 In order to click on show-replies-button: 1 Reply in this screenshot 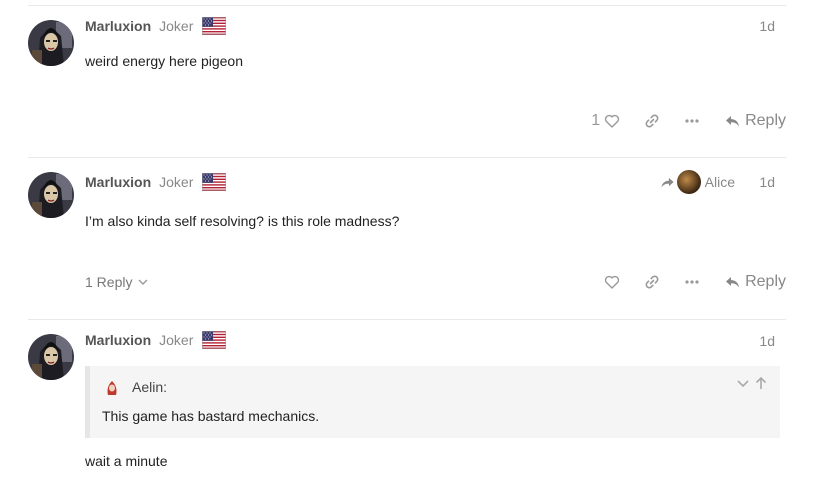, I will do `click(117, 282)`.